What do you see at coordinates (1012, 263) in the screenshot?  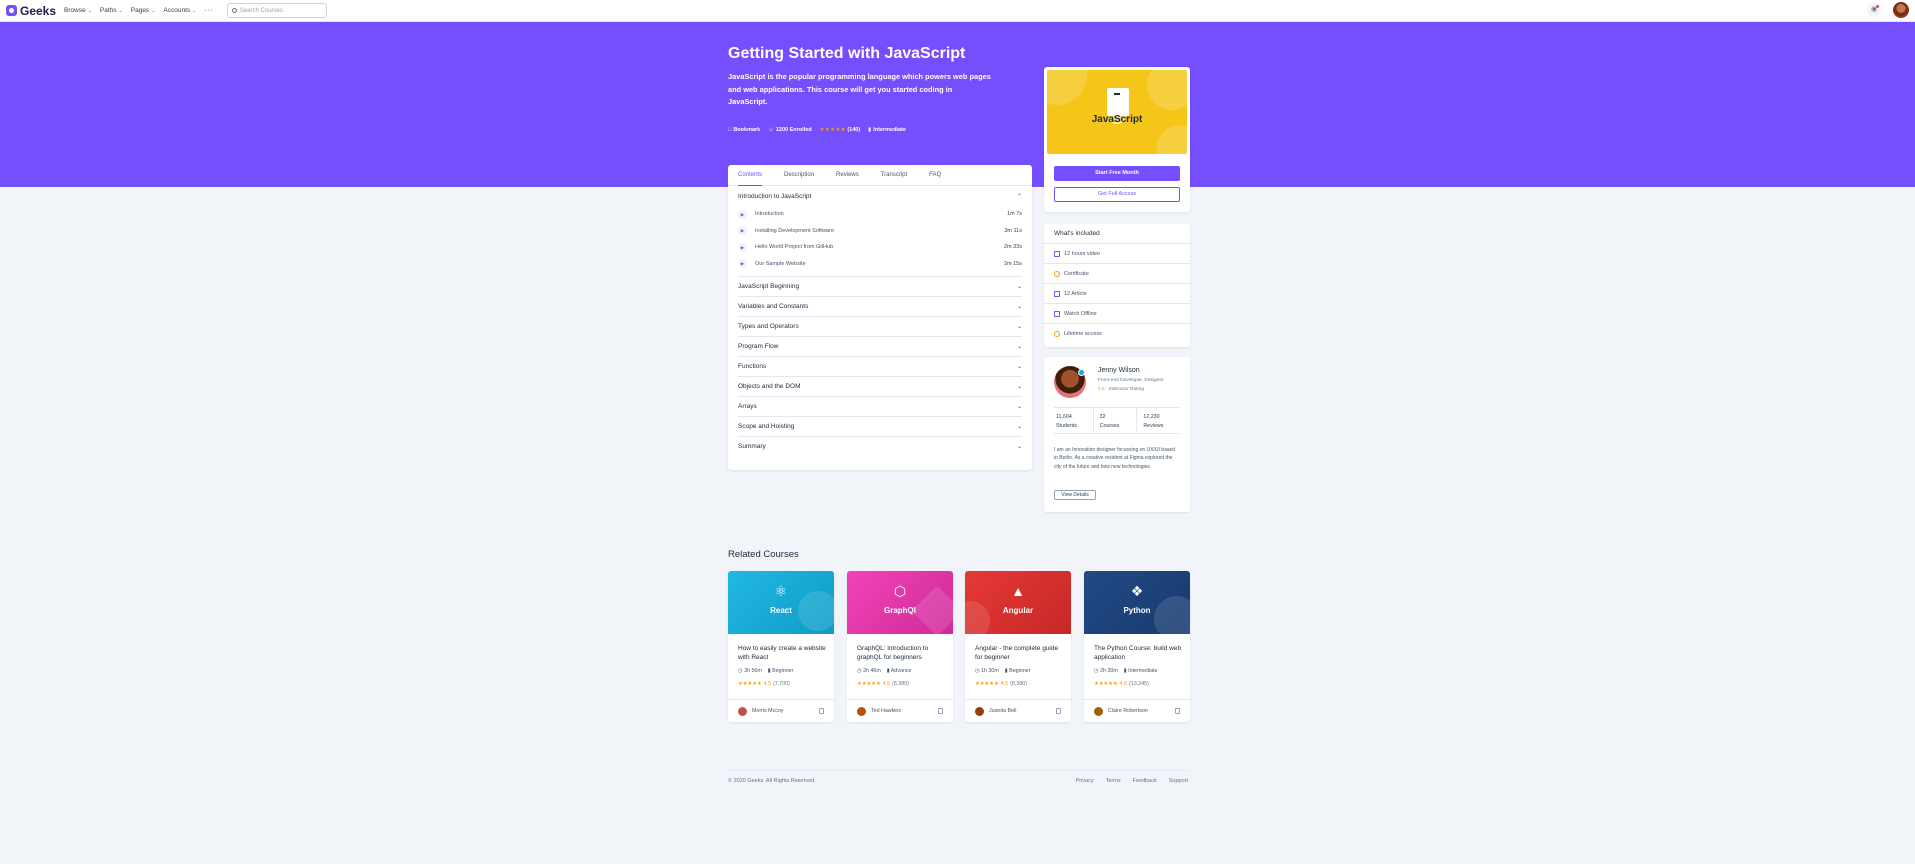 I see `lesson-duration: 2m 15s` at bounding box center [1012, 263].